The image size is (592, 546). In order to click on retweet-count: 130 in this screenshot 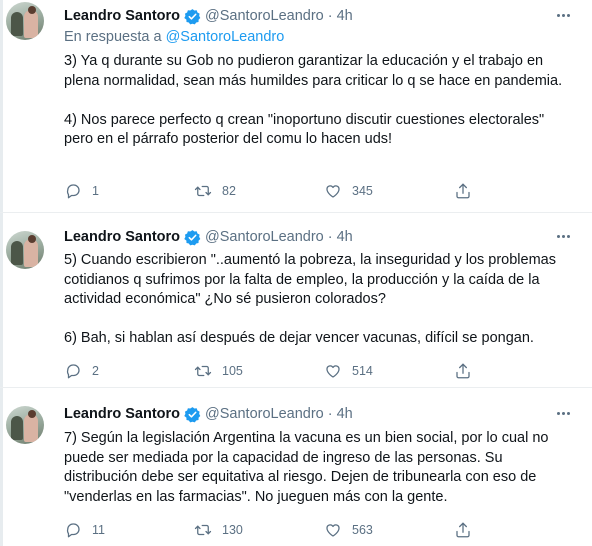, I will do `click(232, 530)`.